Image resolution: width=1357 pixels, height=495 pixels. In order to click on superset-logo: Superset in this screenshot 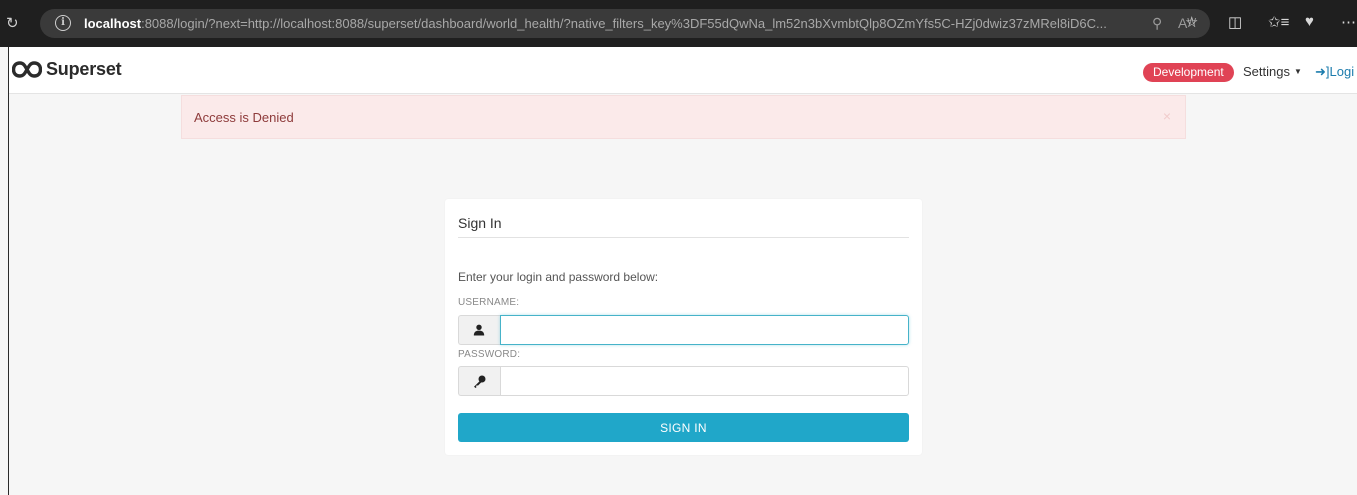, I will do `click(67, 69)`.